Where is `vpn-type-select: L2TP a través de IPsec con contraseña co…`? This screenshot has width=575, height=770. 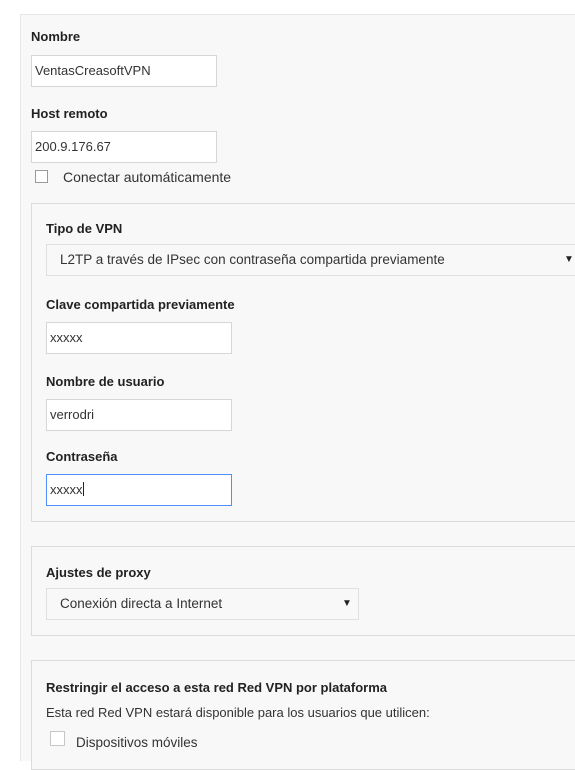 vpn-type-select: L2TP a través de IPsec con contraseña co… is located at coordinates (310, 260).